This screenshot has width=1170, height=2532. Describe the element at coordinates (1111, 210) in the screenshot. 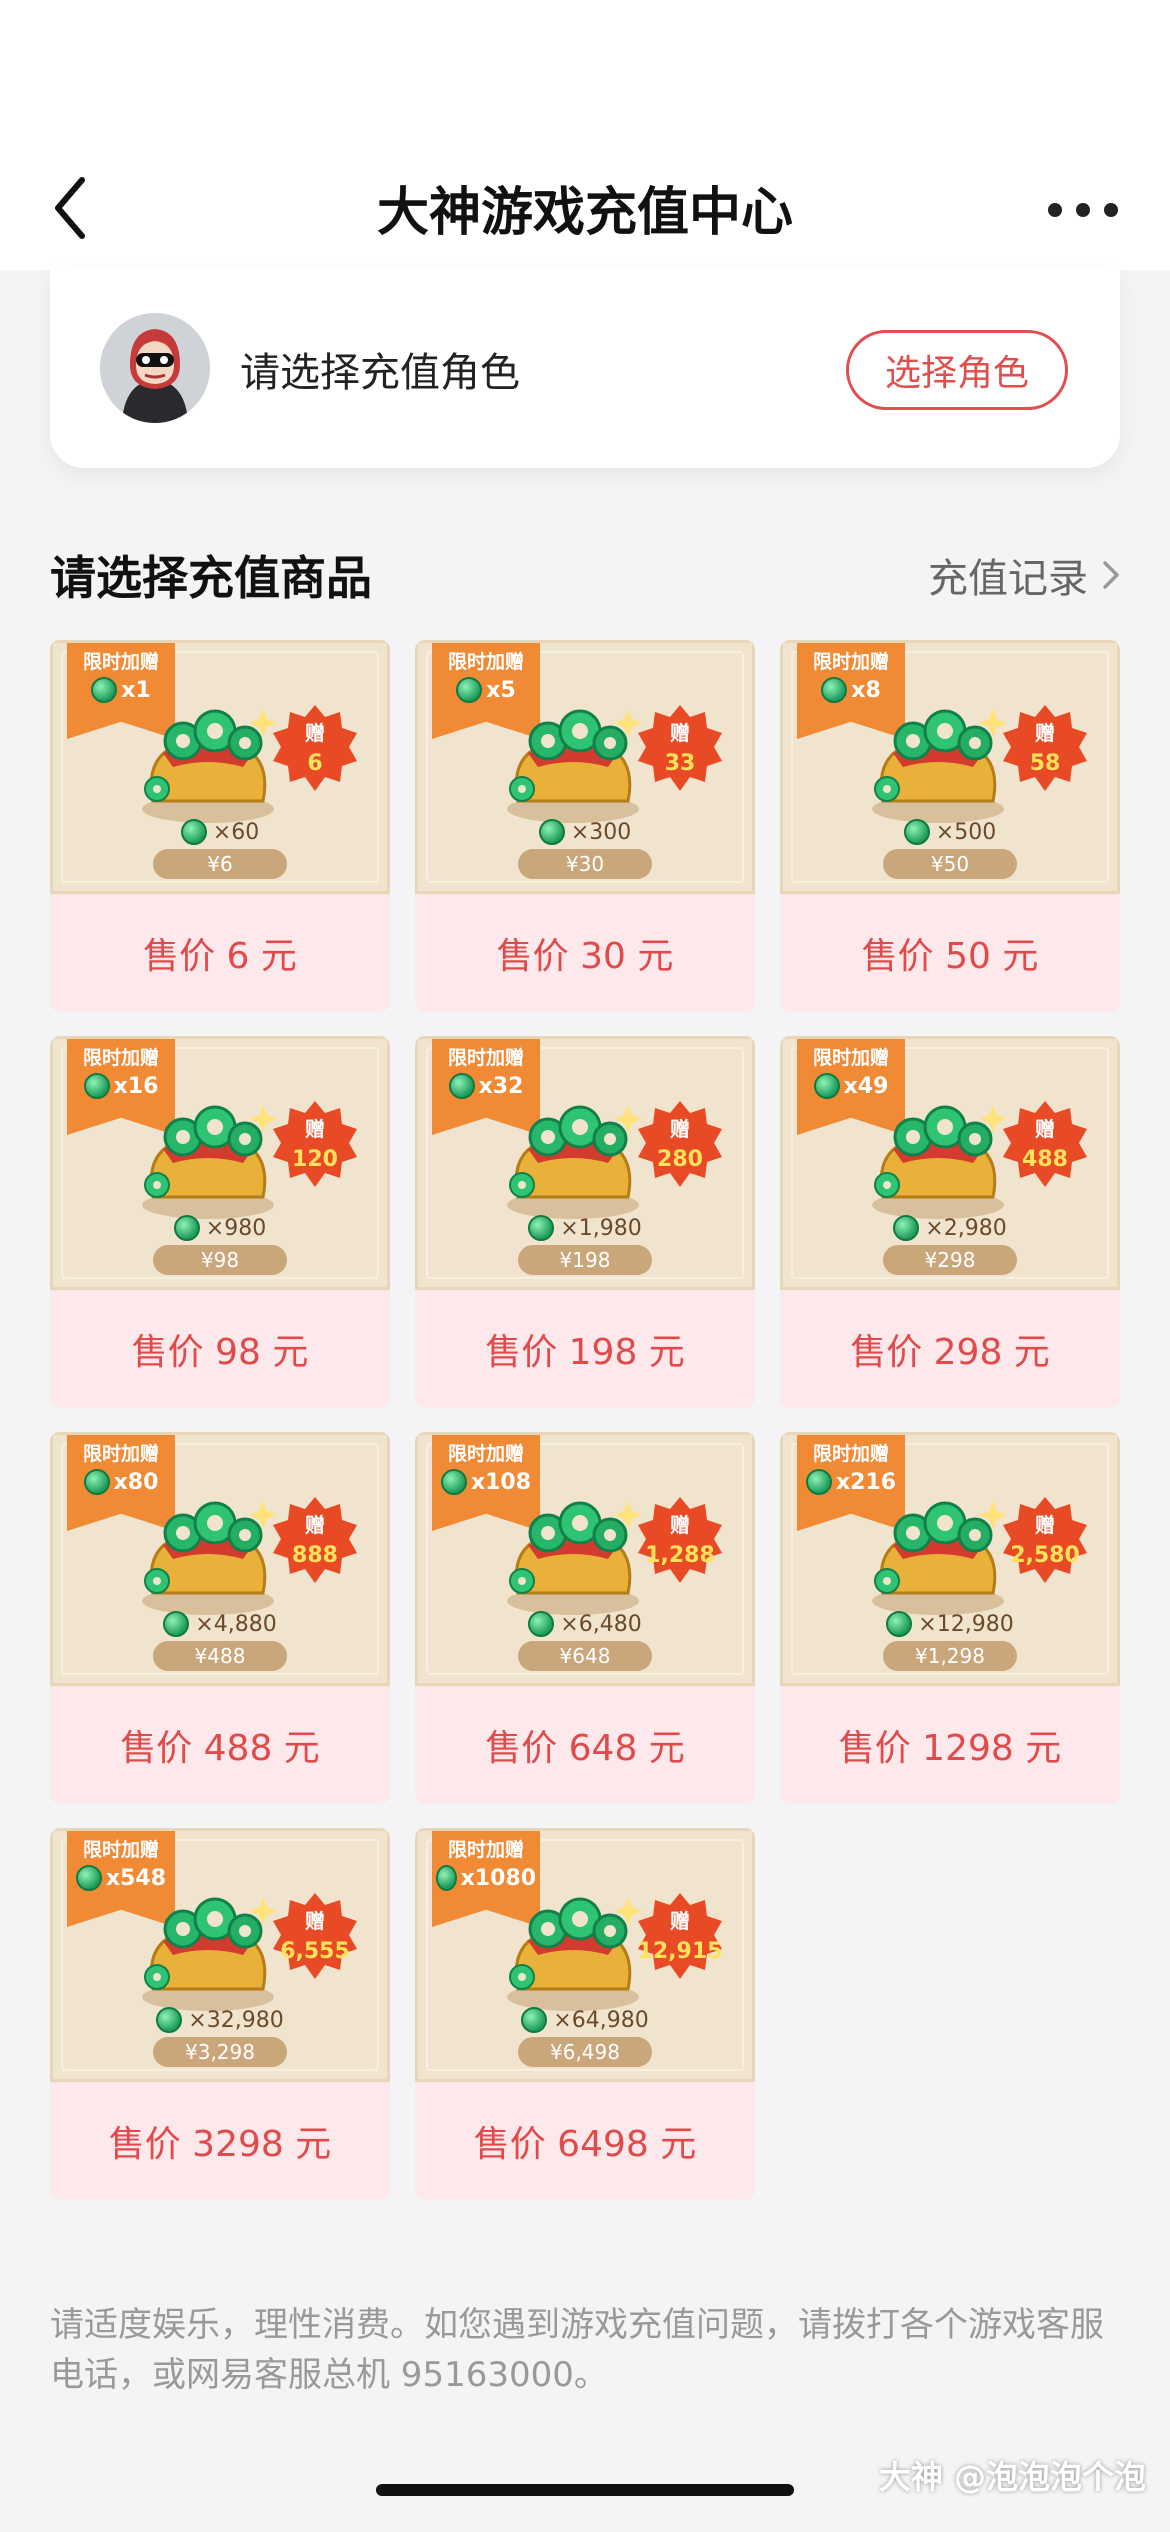

I see `more-dot-icon` at that location.